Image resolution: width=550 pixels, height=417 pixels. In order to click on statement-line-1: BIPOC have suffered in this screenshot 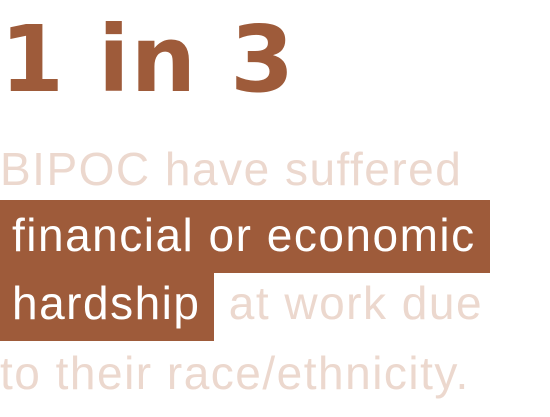, I will do `click(231, 169)`.